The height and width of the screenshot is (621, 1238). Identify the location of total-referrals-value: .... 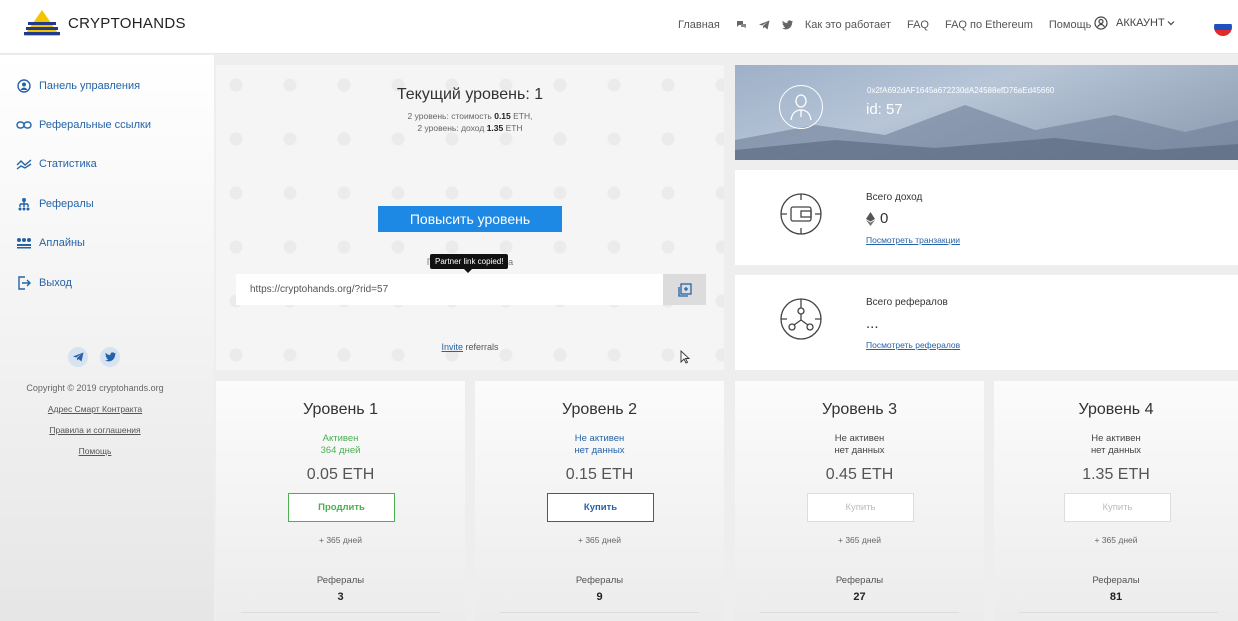
(872, 323).